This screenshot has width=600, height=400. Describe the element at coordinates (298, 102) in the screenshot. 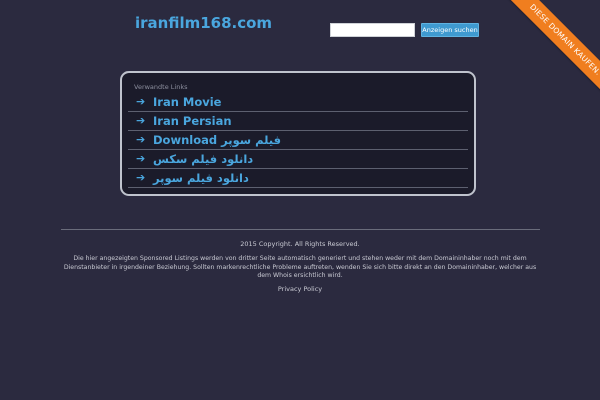

I see `related-link-iran-movie: ➔ Iran Movie` at that location.